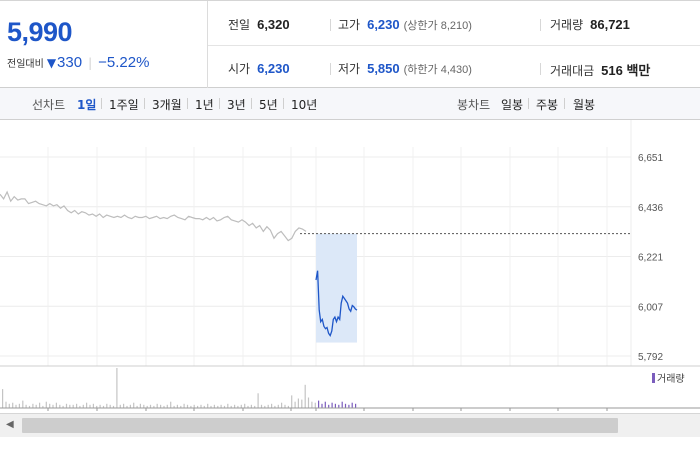  What do you see at coordinates (650, 258) in the screenshot?
I see `y-tick-label: 6,221` at bounding box center [650, 258].